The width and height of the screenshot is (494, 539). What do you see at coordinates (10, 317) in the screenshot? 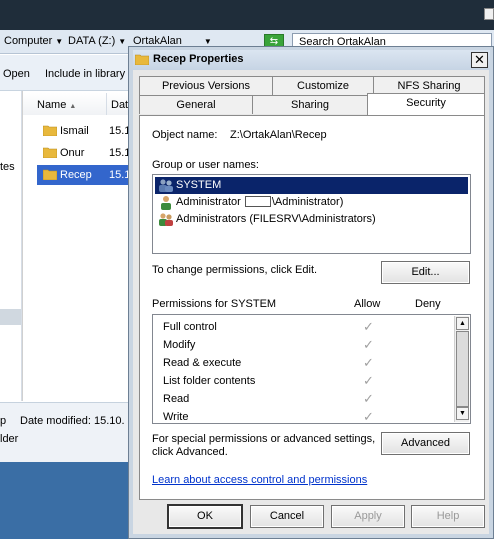
I see `nav-selected-item` at bounding box center [10, 317].